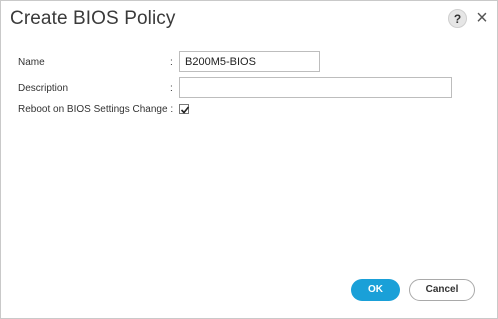 The width and height of the screenshot is (498, 319). I want to click on checkmark-icon, so click(185, 110).